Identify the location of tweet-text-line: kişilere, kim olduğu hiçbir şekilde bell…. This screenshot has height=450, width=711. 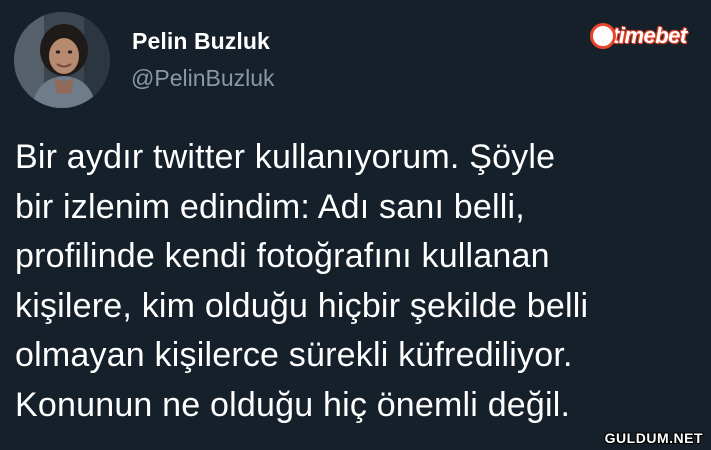
(302, 305).